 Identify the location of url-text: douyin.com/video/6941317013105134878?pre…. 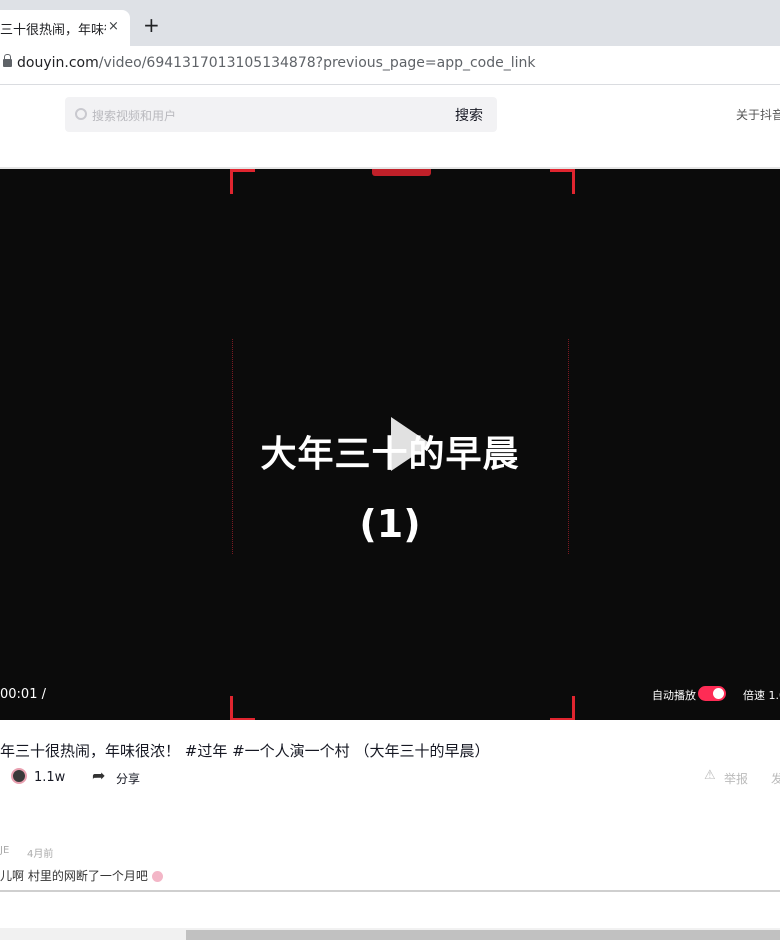
(276, 63).